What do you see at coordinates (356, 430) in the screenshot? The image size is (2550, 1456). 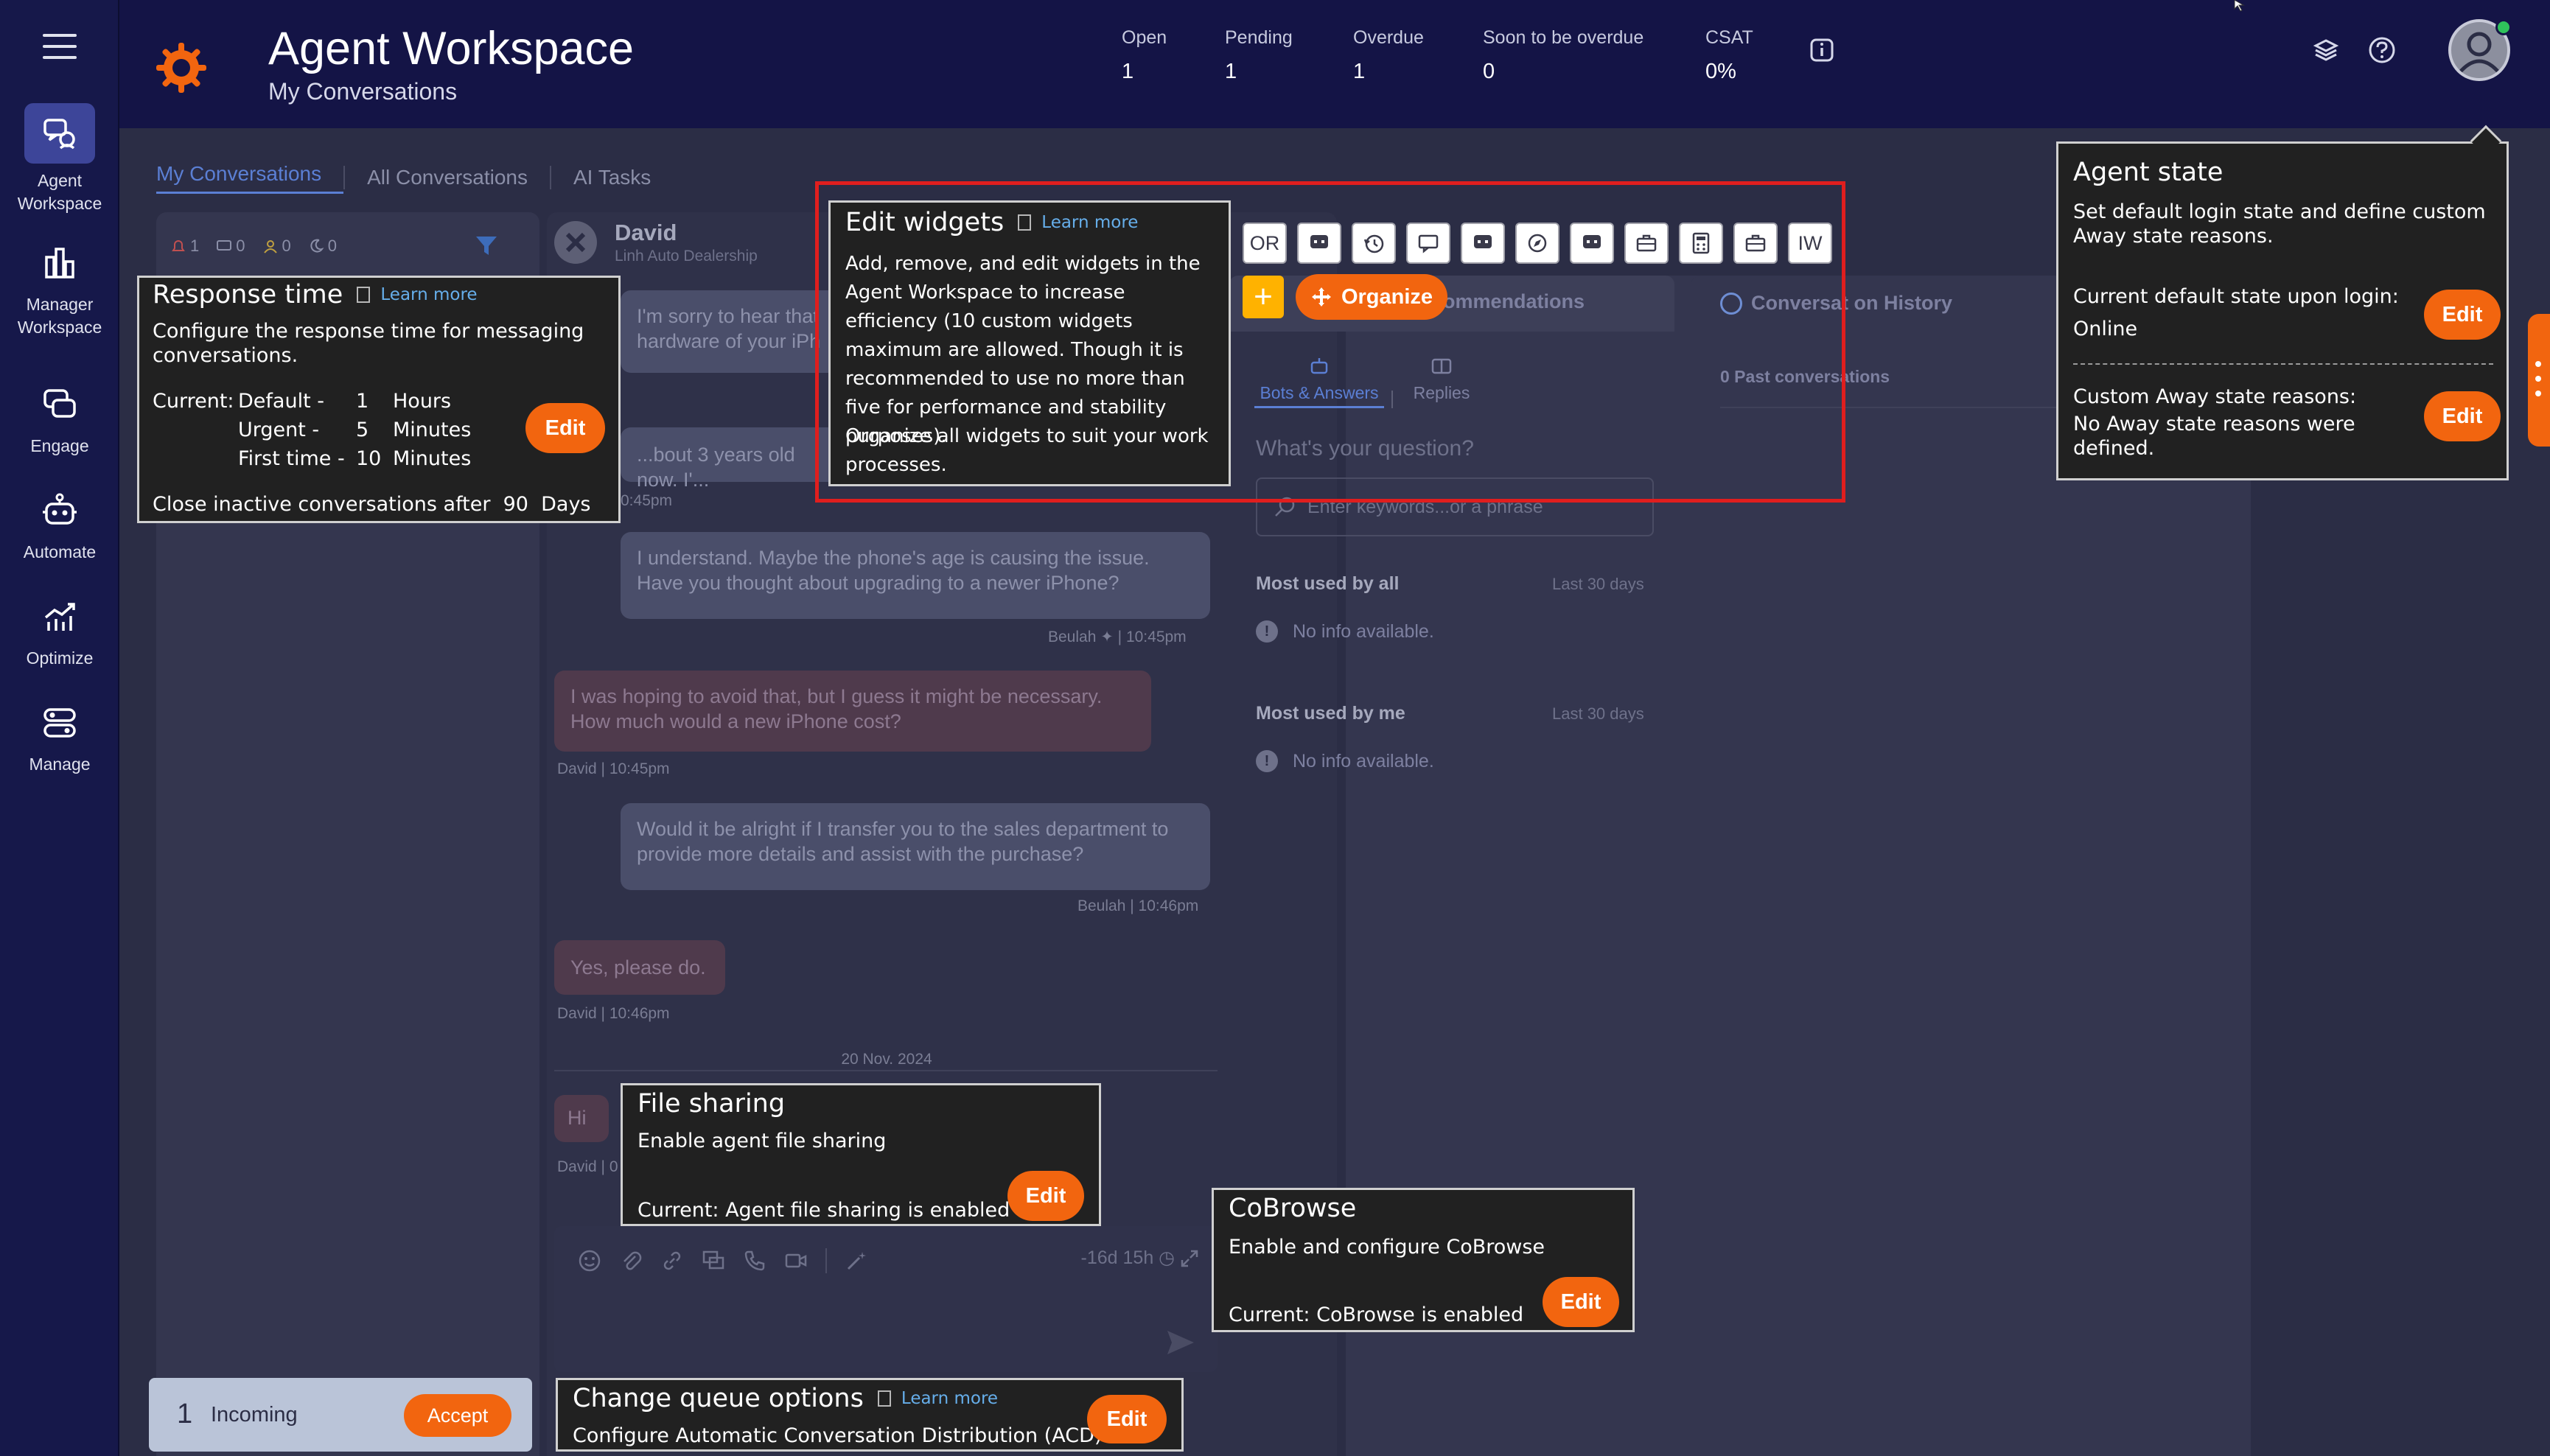 I see `response-row: Urgent - 5 Minutes` at bounding box center [356, 430].